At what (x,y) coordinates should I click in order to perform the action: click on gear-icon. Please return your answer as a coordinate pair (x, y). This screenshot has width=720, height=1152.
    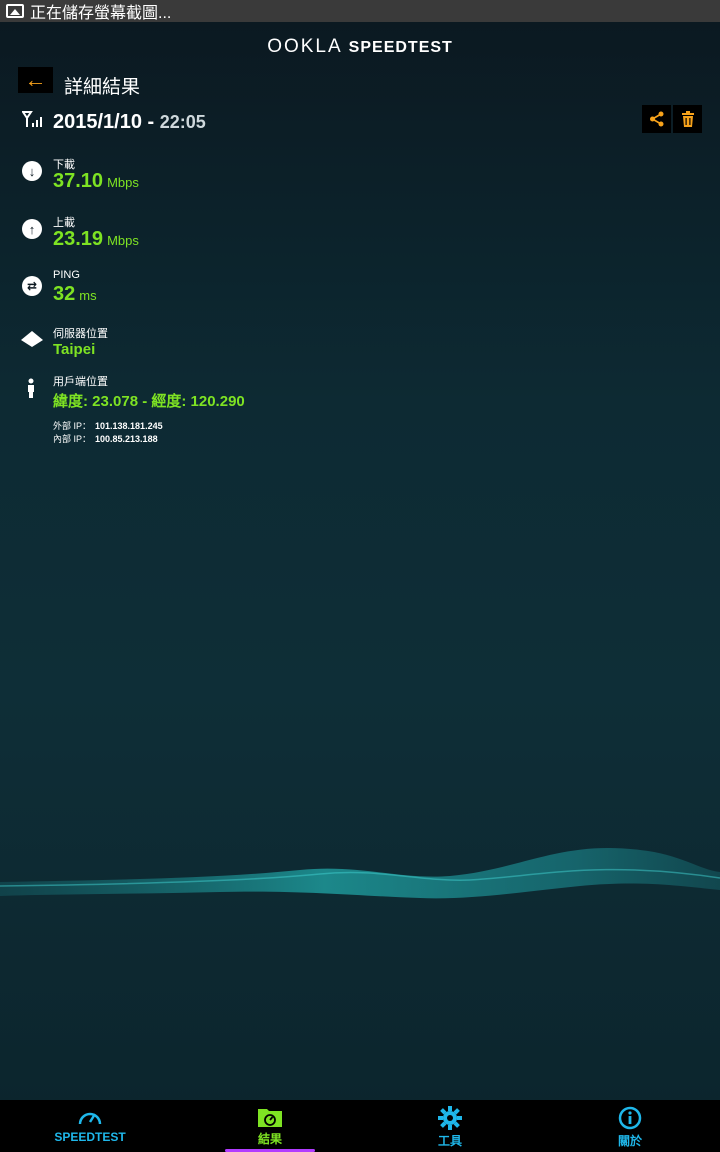
    Looking at the image, I should click on (450, 1118).